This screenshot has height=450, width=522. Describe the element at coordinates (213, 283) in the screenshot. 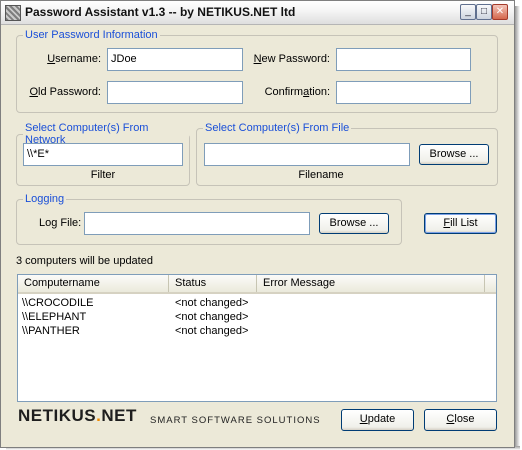

I see `column-status: Status` at that location.